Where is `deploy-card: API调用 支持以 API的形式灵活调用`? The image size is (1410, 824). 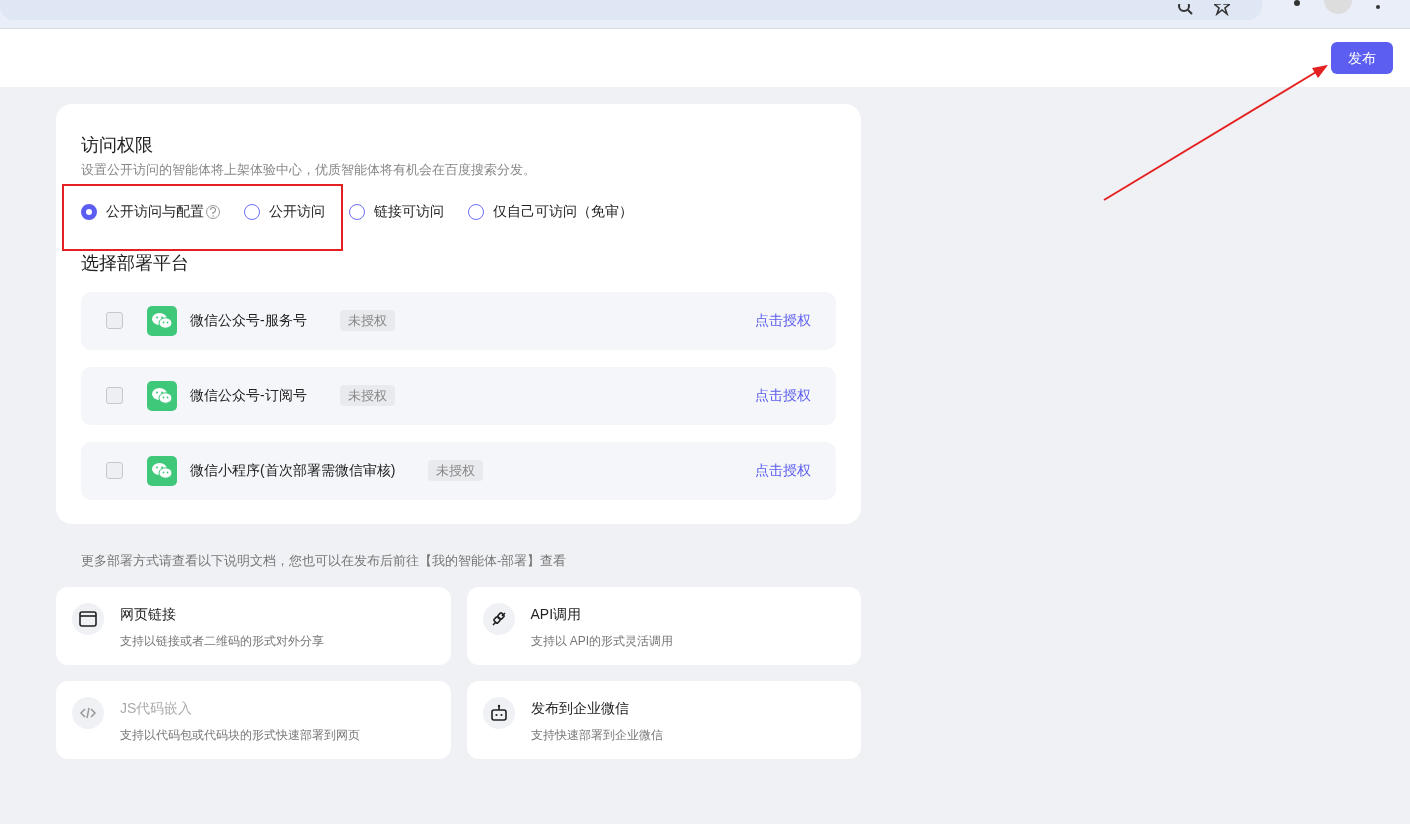 deploy-card: API调用 支持以 API的形式灵活调用 is located at coordinates (663, 625).